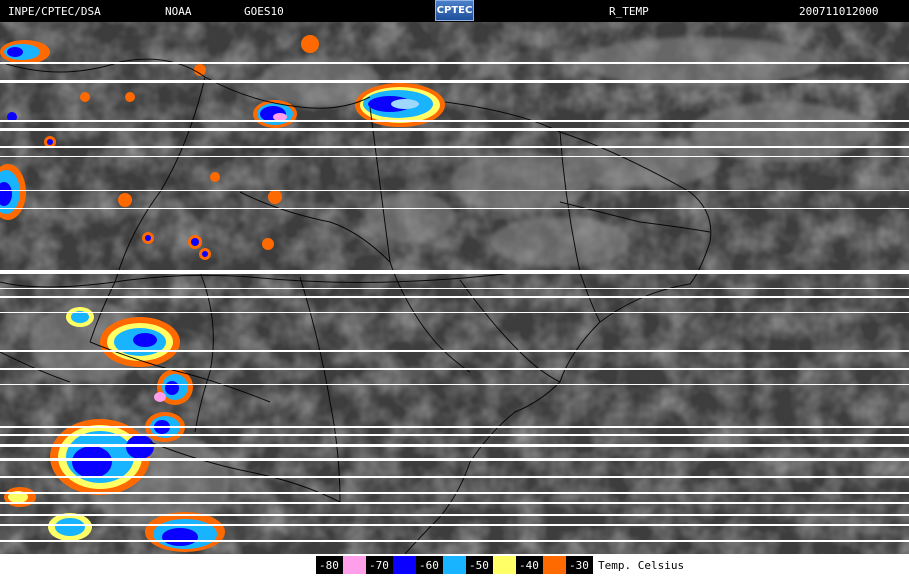 The height and width of the screenshot is (576, 909). I want to click on legend-value-2: -60, so click(429, 565).